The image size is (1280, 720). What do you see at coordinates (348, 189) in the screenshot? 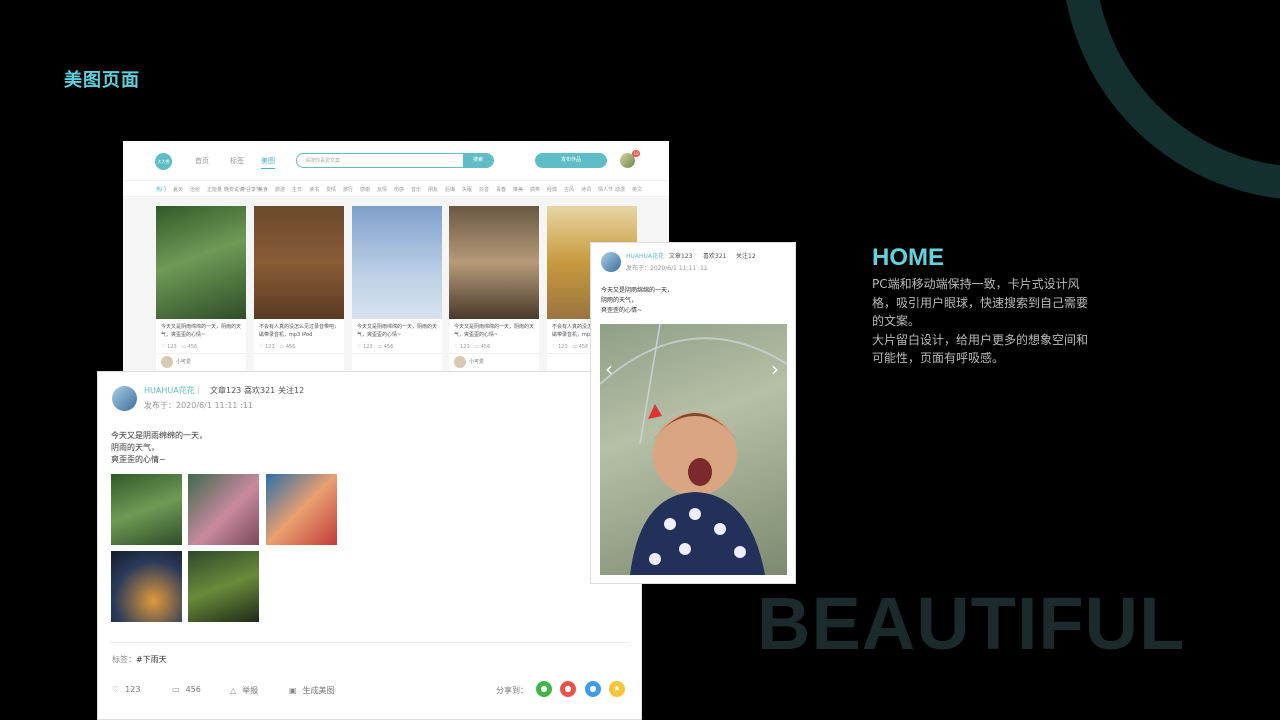
I see `category-item: 旅行` at bounding box center [348, 189].